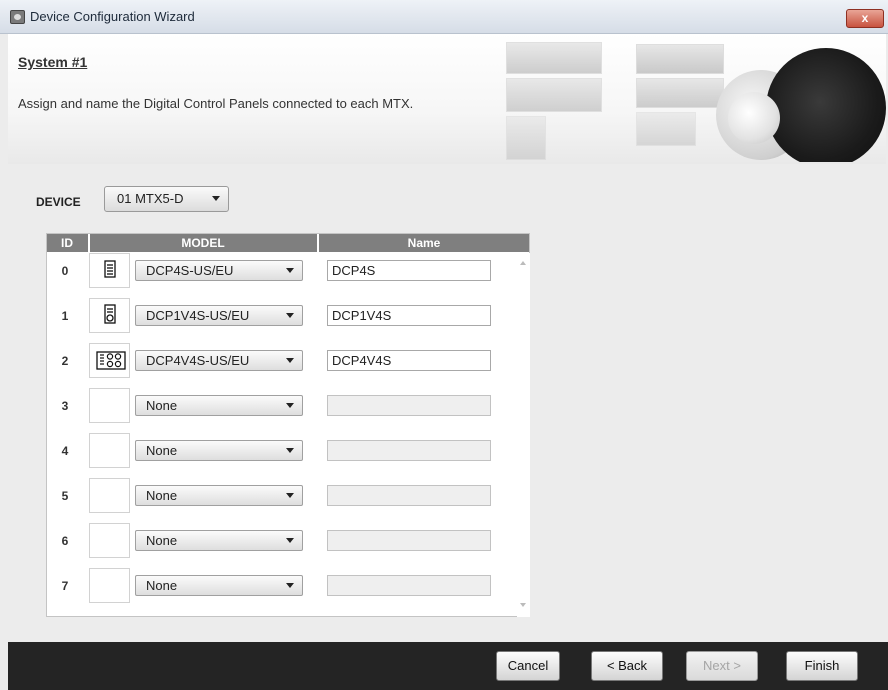 This screenshot has height=690, width=888. Describe the element at coordinates (65, 361) in the screenshot. I see `row-id: 2` at that location.